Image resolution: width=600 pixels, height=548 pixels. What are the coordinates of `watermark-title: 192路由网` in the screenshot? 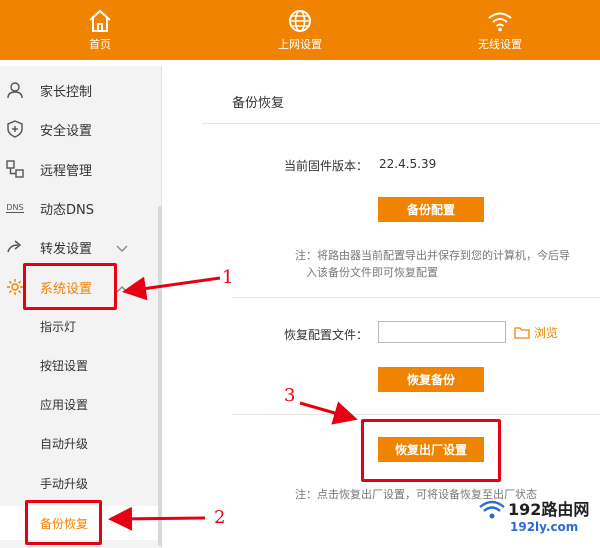 It's located at (549, 509).